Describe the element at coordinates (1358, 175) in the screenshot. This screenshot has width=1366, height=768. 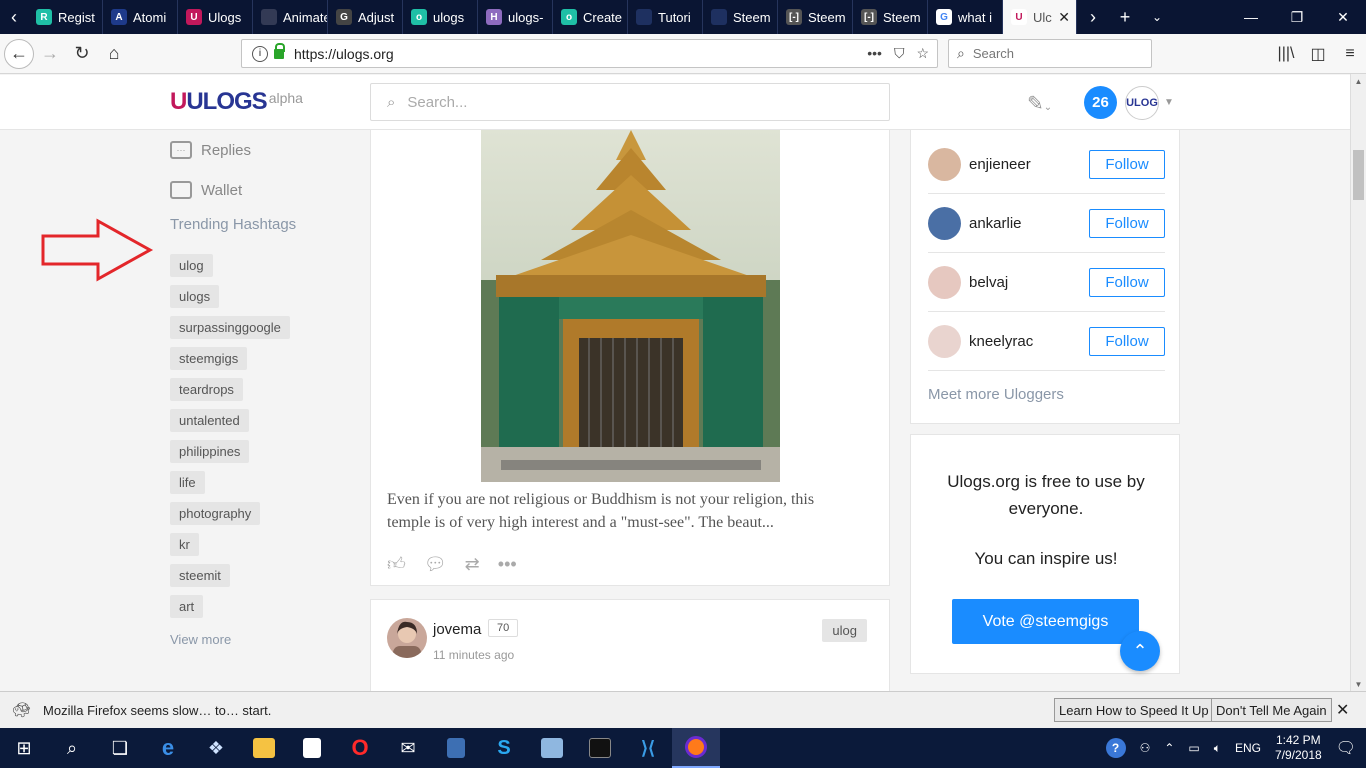
I see `scrollbar-thumb` at that location.